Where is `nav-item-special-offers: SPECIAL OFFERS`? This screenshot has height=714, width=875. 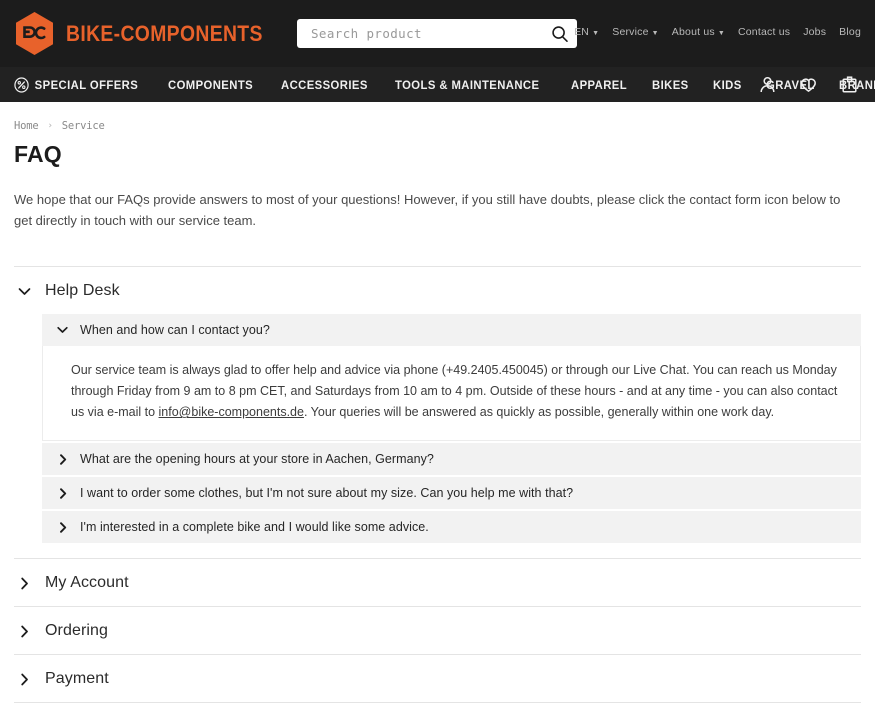 nav-item-special-offers: SPECIAL OFFERS is located at coordinates (76, 84).